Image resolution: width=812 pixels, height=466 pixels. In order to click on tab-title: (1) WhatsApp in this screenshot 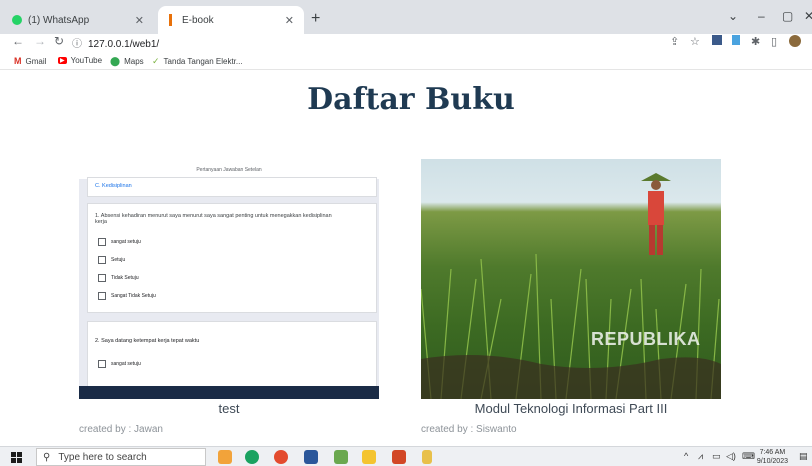, I will do `click(59, 20)`.